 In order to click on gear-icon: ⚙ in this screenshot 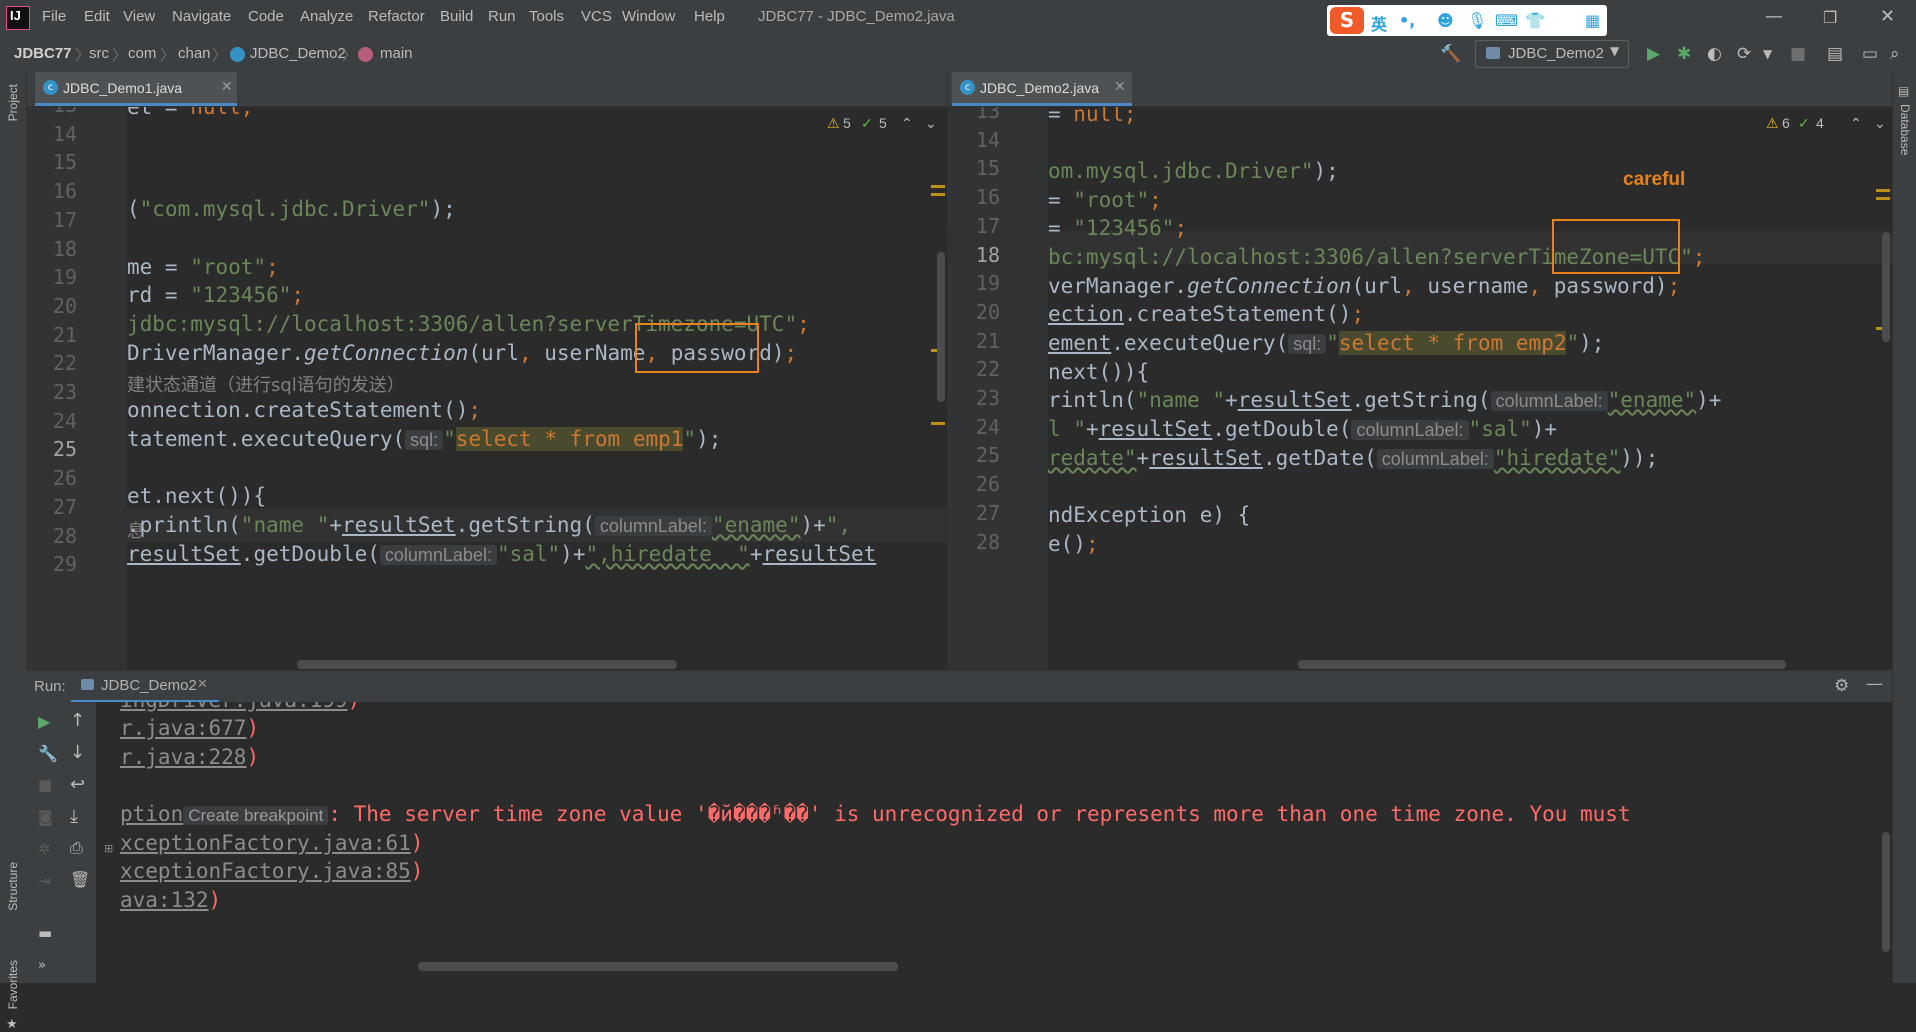, I will do `click(1841, 686)`.